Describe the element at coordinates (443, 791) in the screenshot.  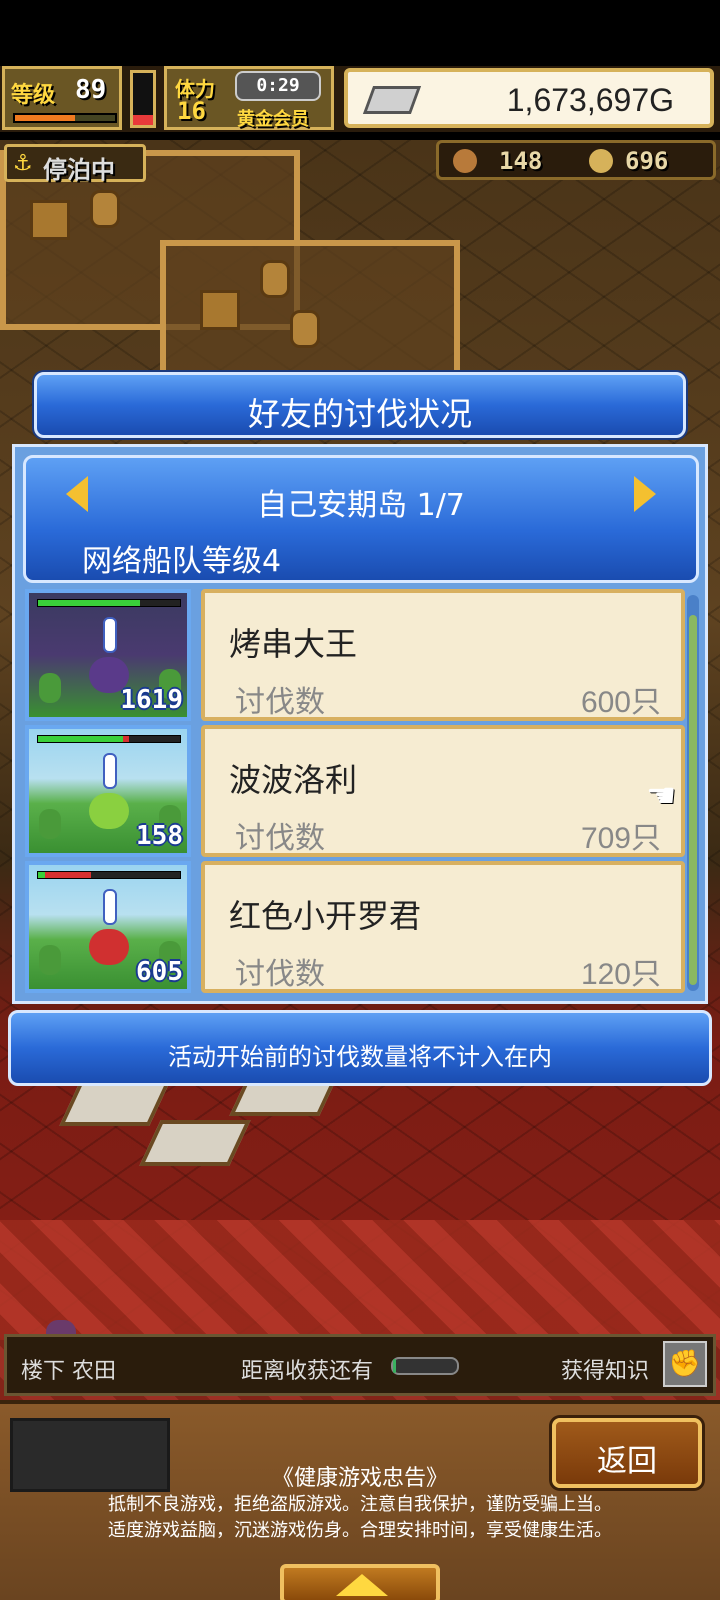
I see `friend-card: 波波洛利 讨伐数 709只` at that location.